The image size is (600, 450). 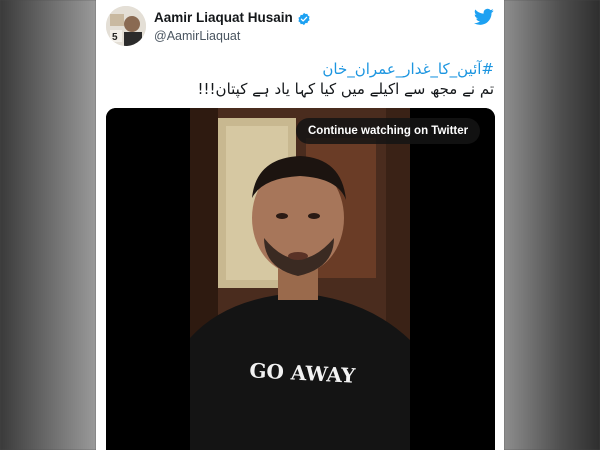 I want to click on avatar-number: 5, so click(x=115, y=37).